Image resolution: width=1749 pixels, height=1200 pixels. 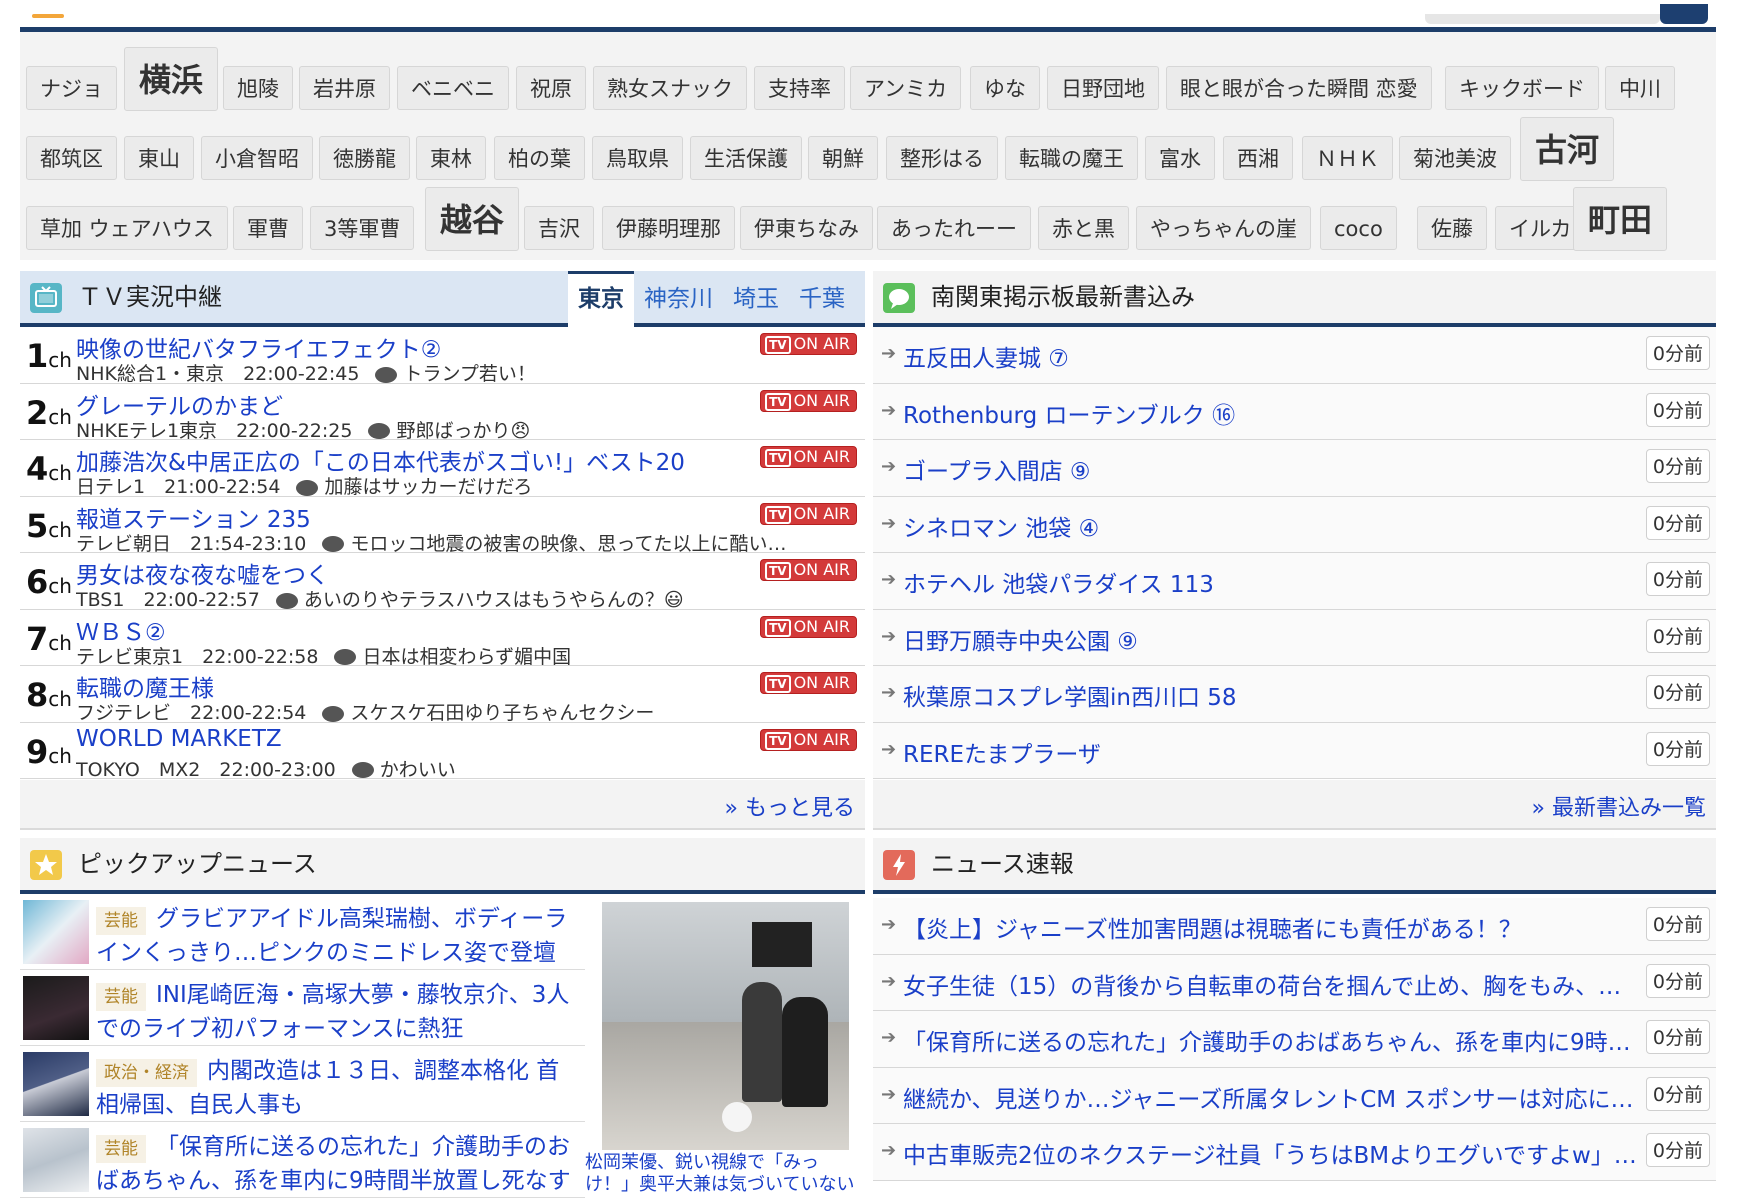 What do you see at coordinates (954, 228) in the screenshot?
I see `tag-link: あったれーー` at bounding box center [954, 228].